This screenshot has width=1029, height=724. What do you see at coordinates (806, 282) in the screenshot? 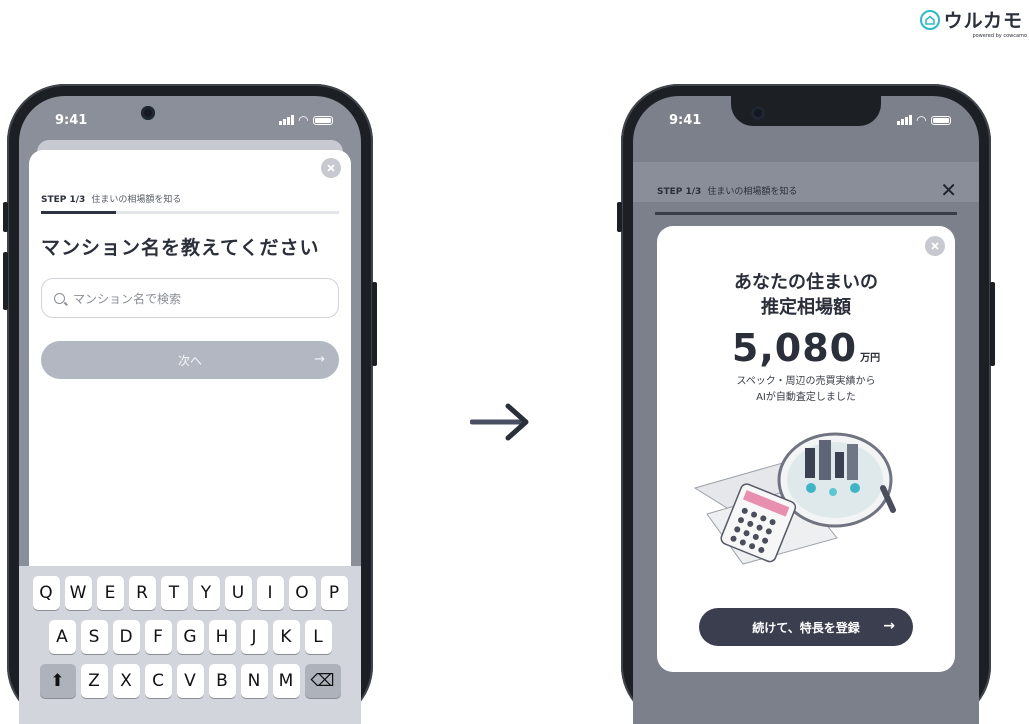
I see `modal-title-line1: あなたの住まいの` at bounding box center [806, 282].